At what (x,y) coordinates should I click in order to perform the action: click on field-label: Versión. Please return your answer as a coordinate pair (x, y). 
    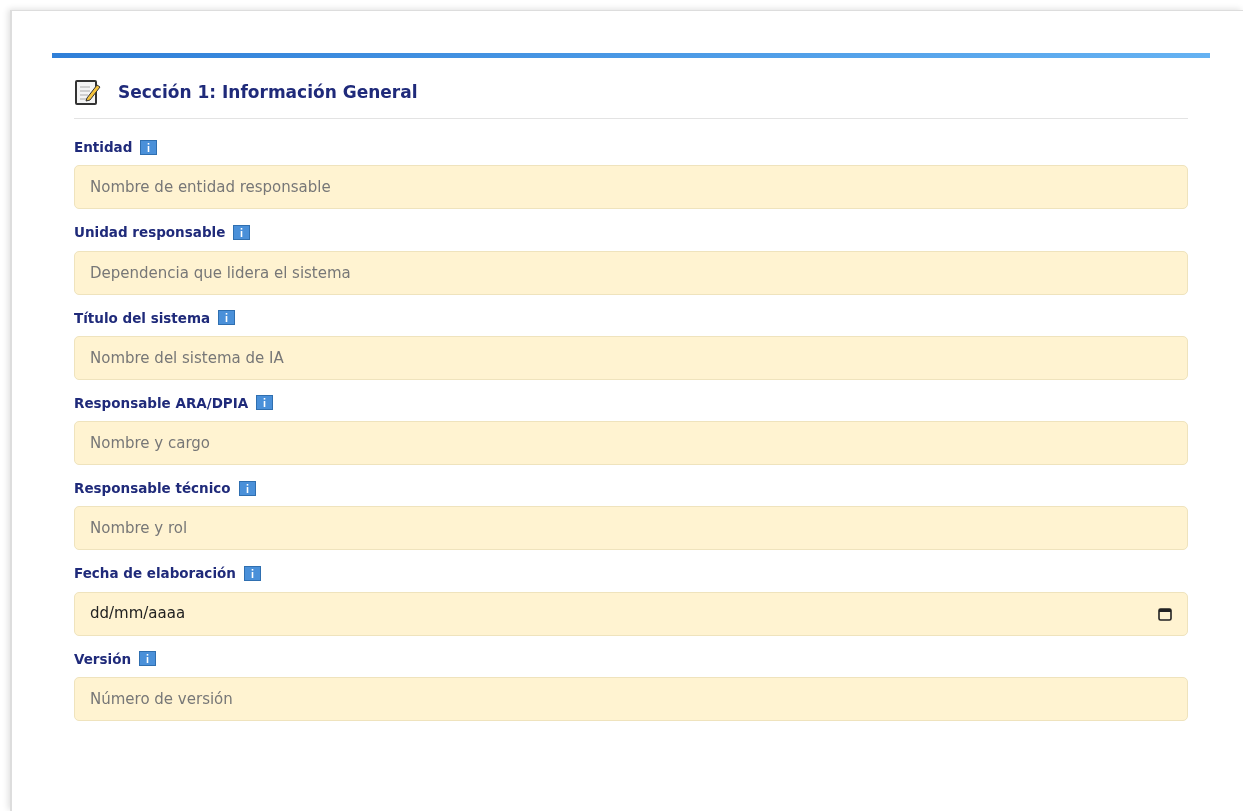
    Looking at the image, I should click on (103, 659).